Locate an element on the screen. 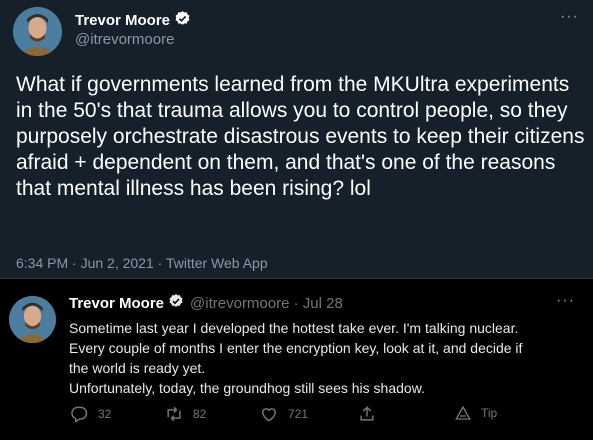  share-button is located at coordinates (371, 414).